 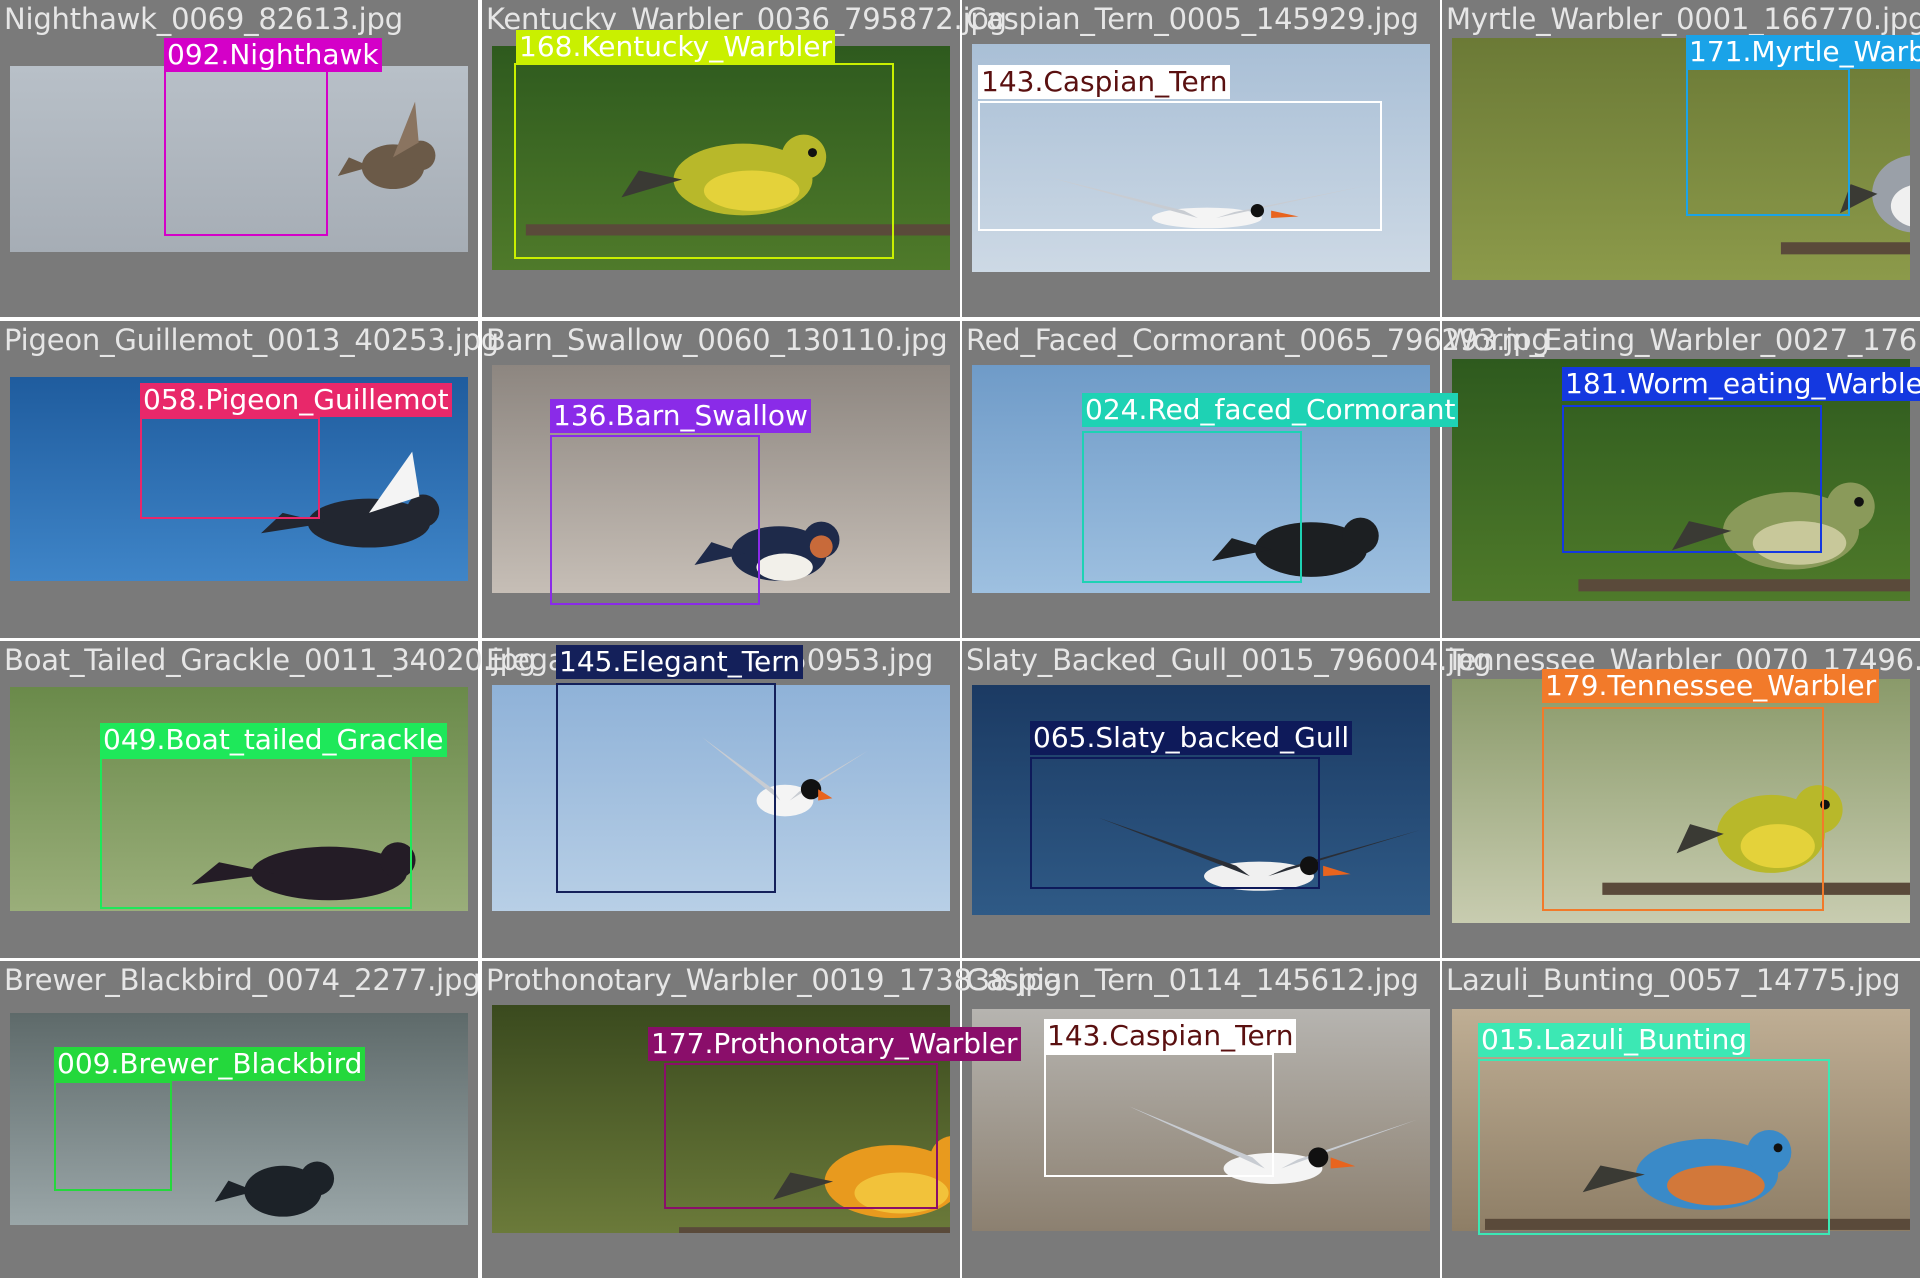 I want to click on class-label: 065.Slaty_backed_Gull, so click(x=1191, y=738).